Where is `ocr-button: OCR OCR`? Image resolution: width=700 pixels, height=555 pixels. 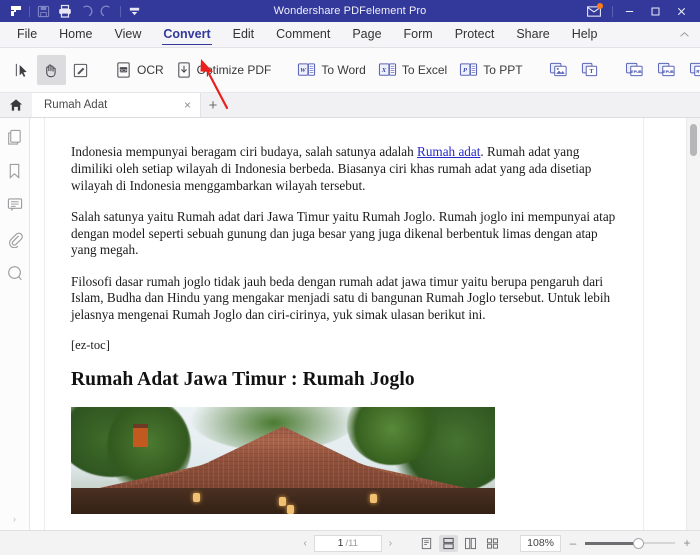 ocr-button: OCR OCR is located at coordinates (139, 70).